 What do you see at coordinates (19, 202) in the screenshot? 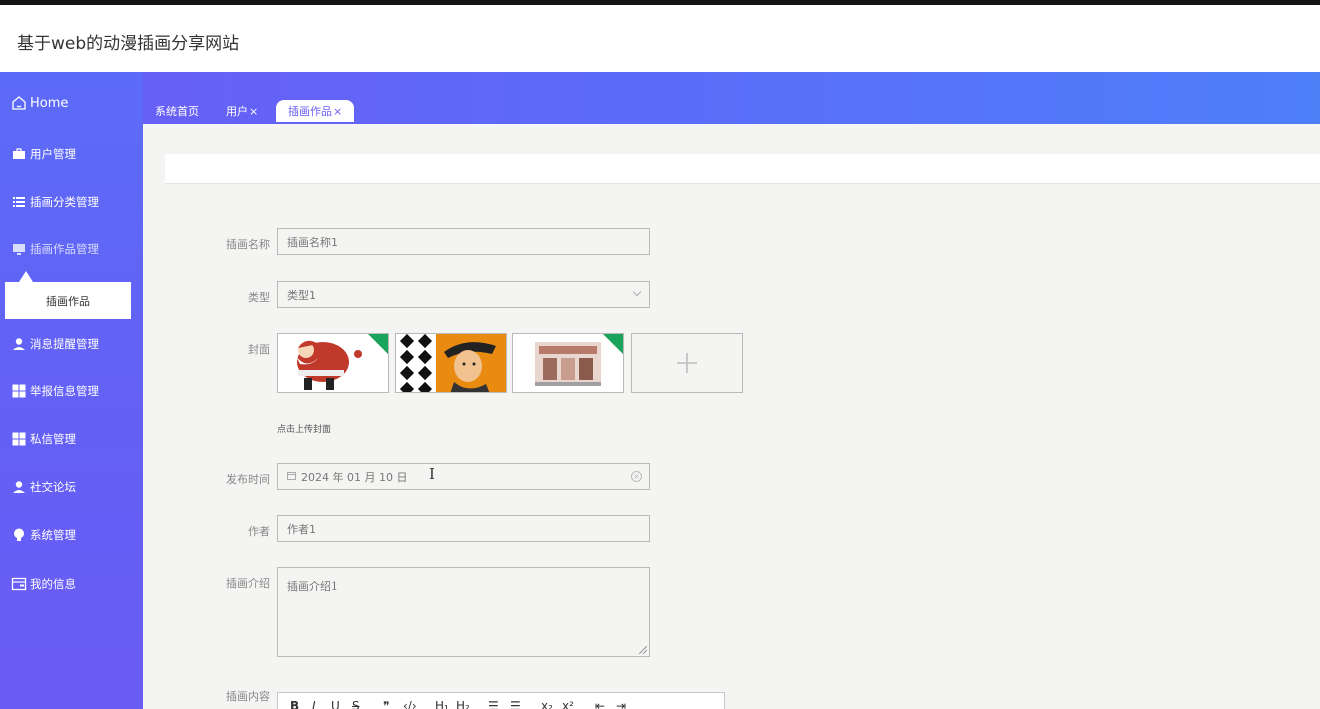
I see `list-icon` at bounding box center [19, 202].